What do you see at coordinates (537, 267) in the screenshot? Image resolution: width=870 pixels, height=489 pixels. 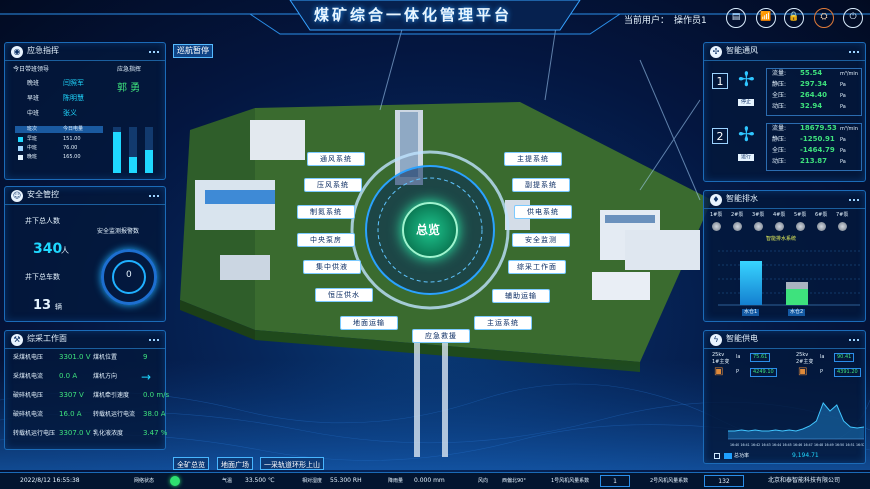 I see `system-button: 综采工作面` at bounding box center [537, 267].